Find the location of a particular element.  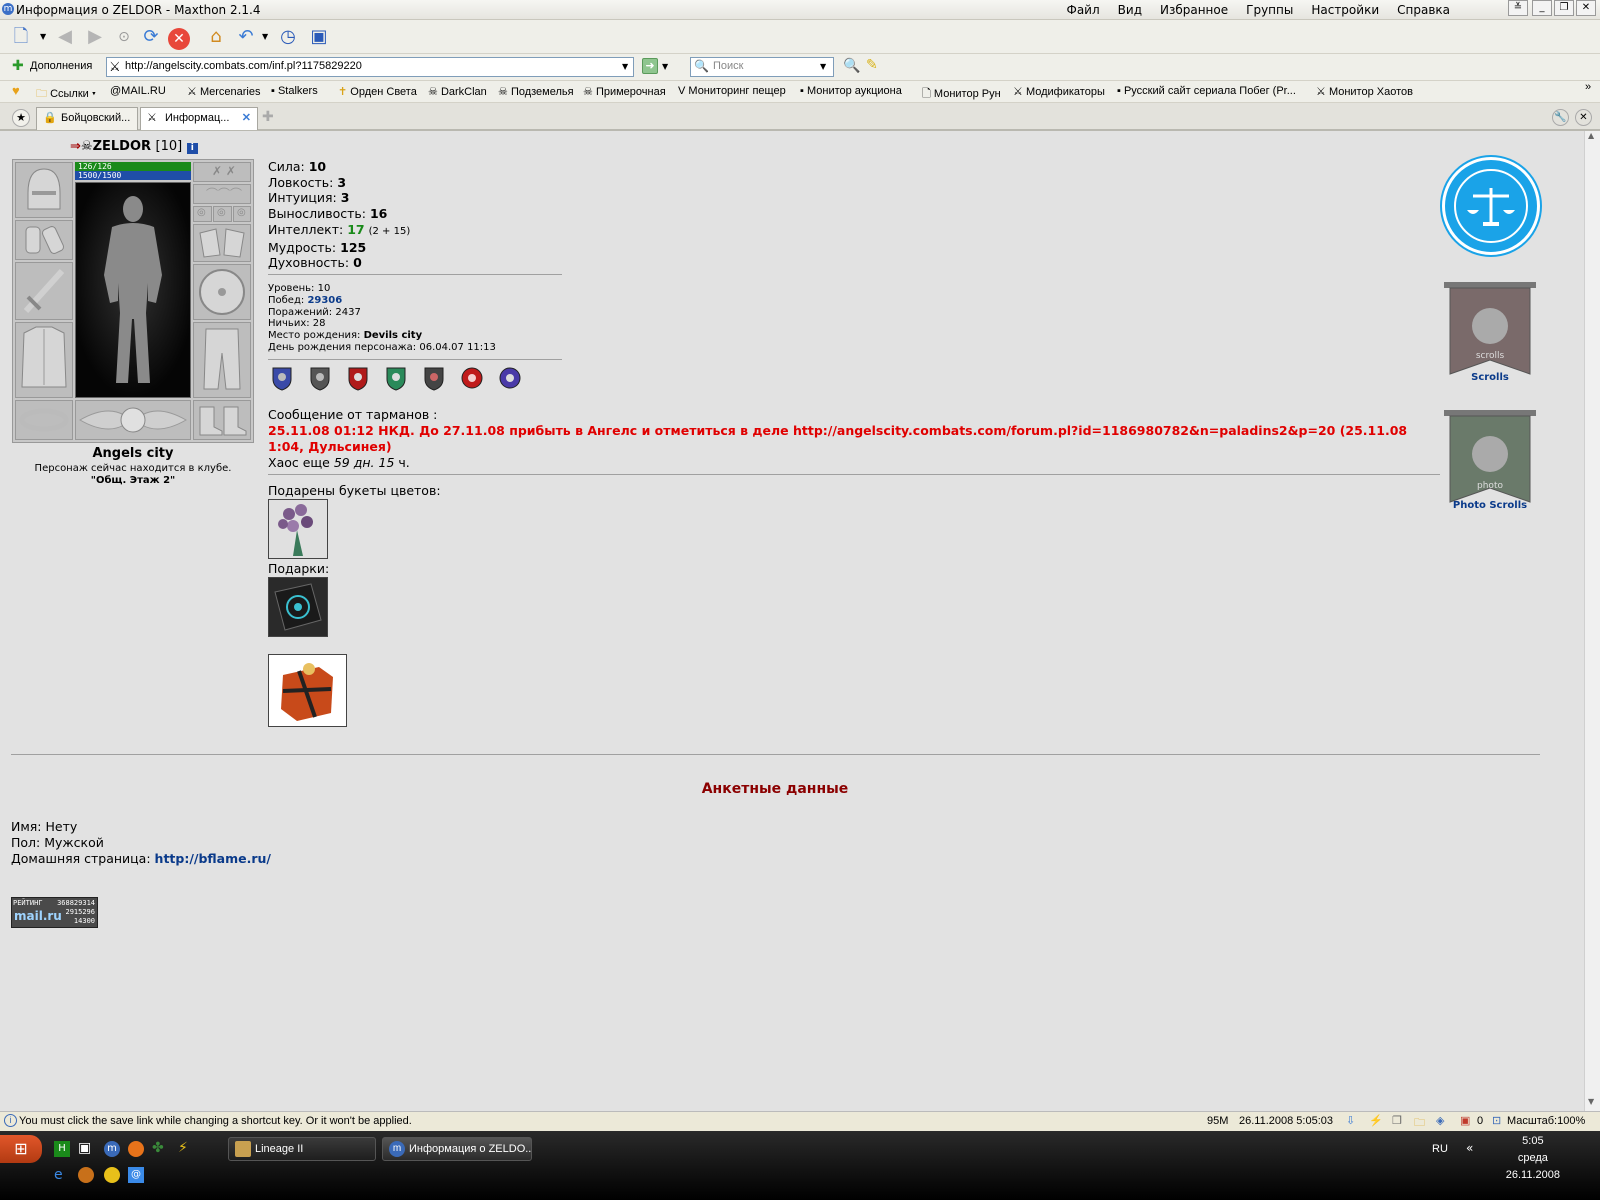

amulet-slot: ⌒⌒⌒ is located at coordinates (222, 194).